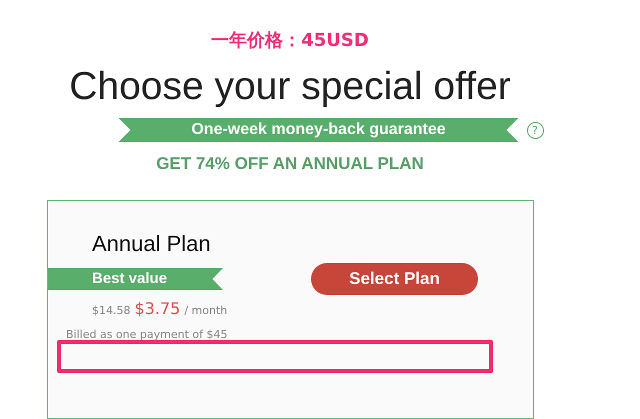  Describe the element at coordinates (318, 130) in the screenshot. I see `guarantee-ribbon: One-week money-back guarantee` at that location.